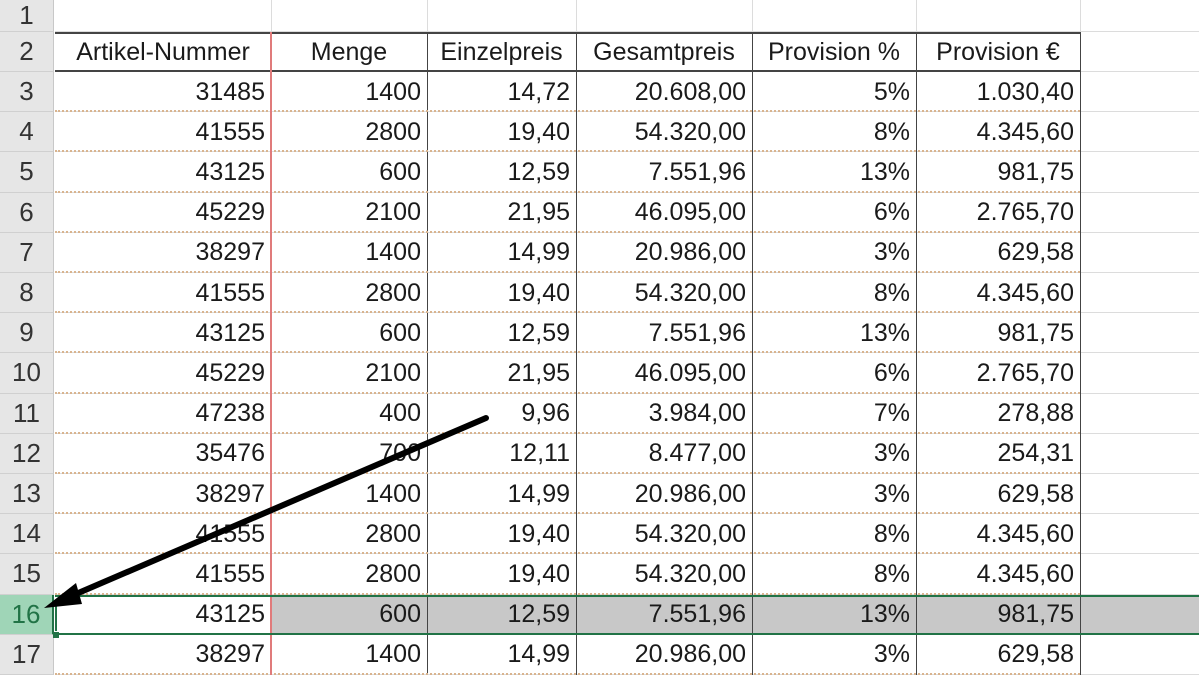 This screenshot has width=1199, height=675. Describe the element at coordinates (599, 92) in the screenshot. I see `table-row: 3 31485 1400 14,72 20.608,00 5% 1.030,40` at that location.